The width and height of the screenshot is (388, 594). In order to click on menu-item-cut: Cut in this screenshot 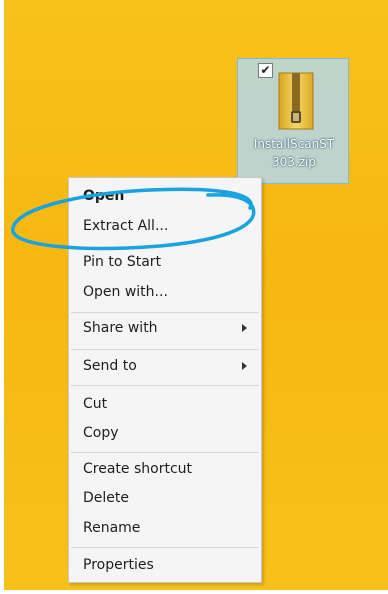, I will do `click(165, 404)`.